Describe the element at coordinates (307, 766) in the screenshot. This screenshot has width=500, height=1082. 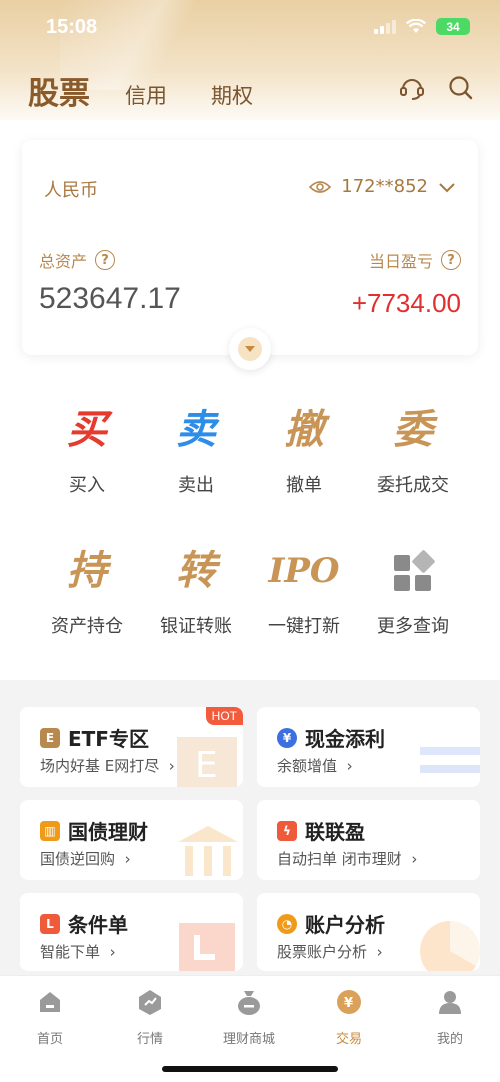
I see `cash-plus-subtitle: 余额增值` at that location.